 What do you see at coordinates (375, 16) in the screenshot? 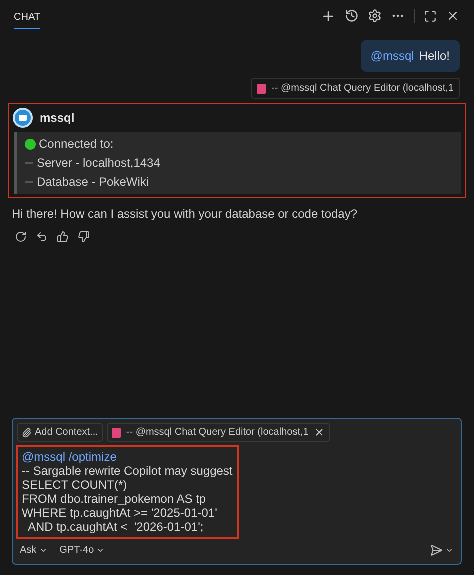
I see `settings-icon` at bounding box center [375, 16].